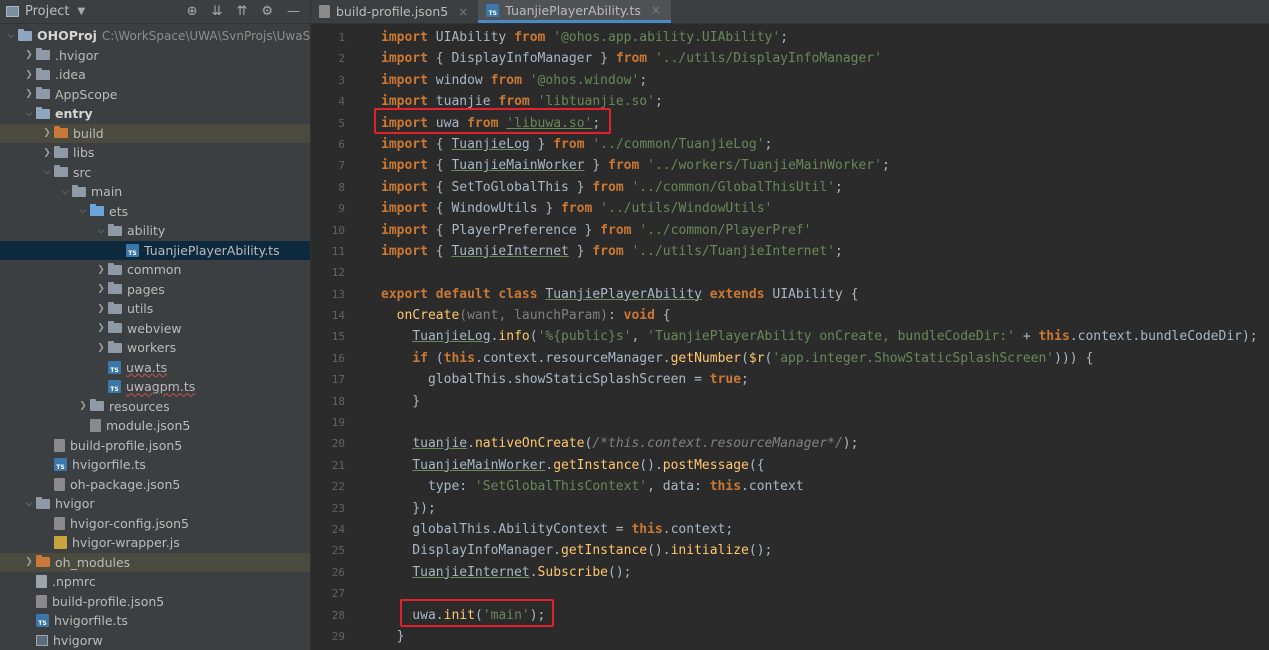 The width and height of the screenshot is (1269, 650). I want to click on tree-item: ❯ oh_modules, so click(155, 562).